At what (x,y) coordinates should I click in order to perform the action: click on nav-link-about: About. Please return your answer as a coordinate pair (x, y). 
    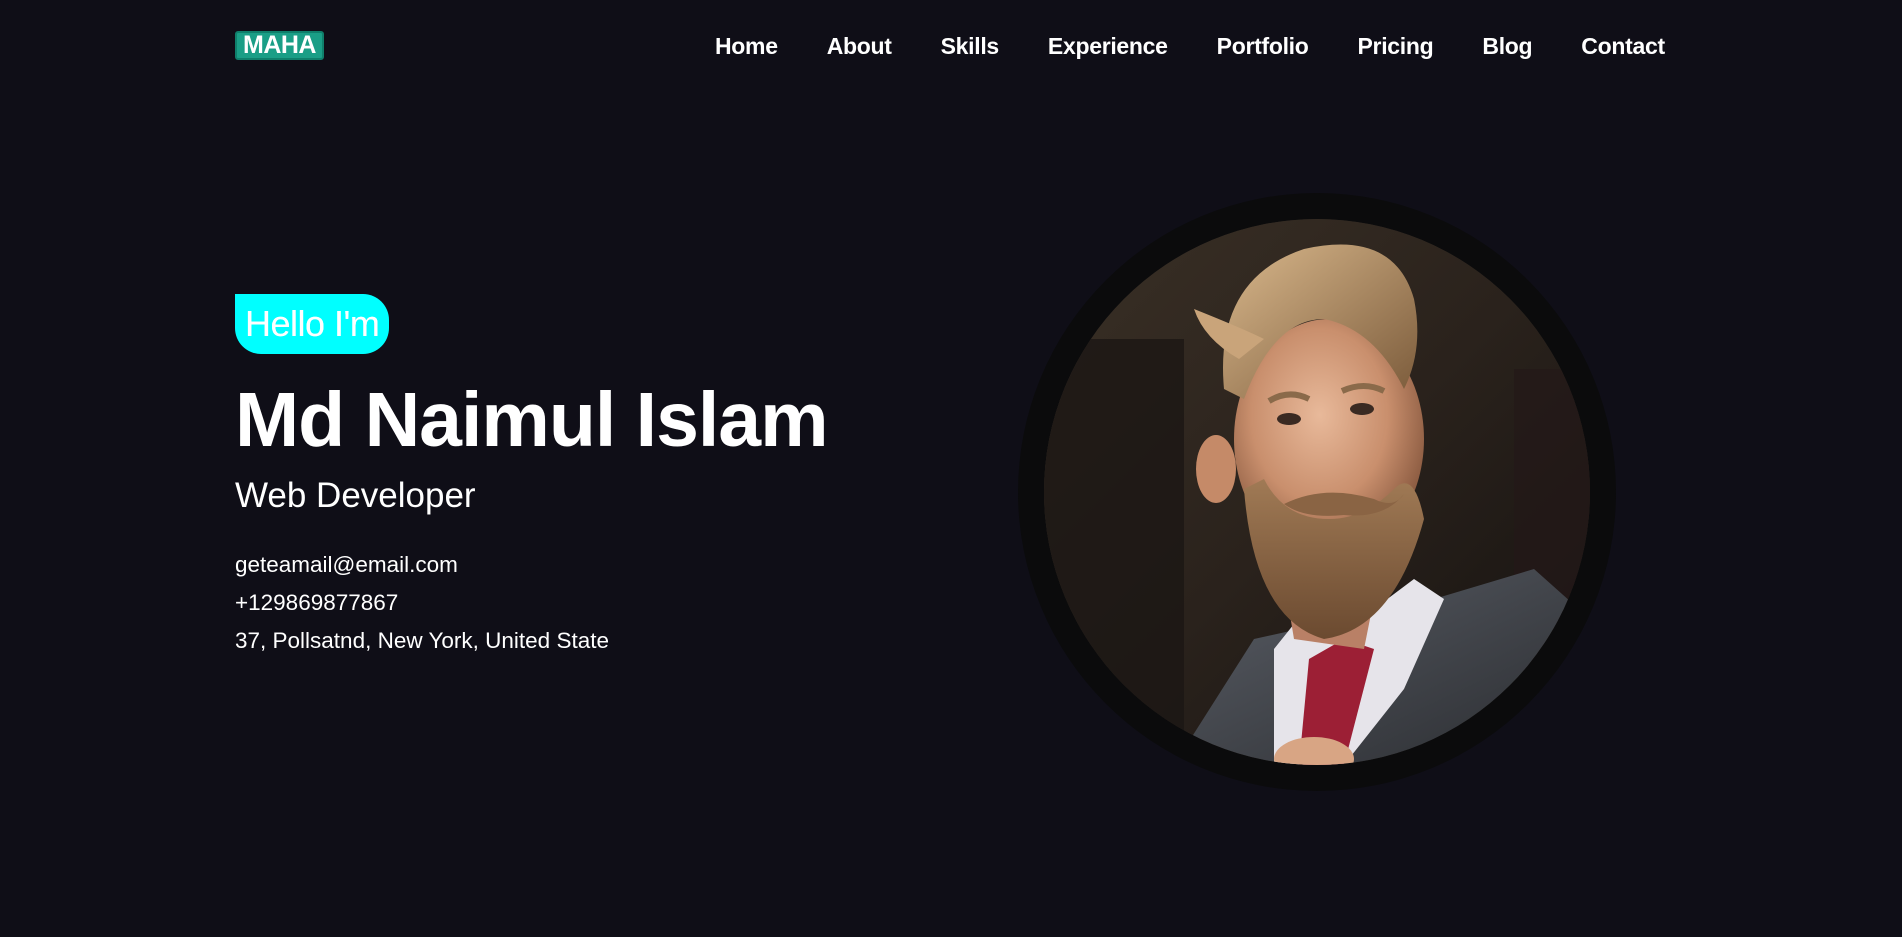
    Looking at the image, I should click on (859, 46).